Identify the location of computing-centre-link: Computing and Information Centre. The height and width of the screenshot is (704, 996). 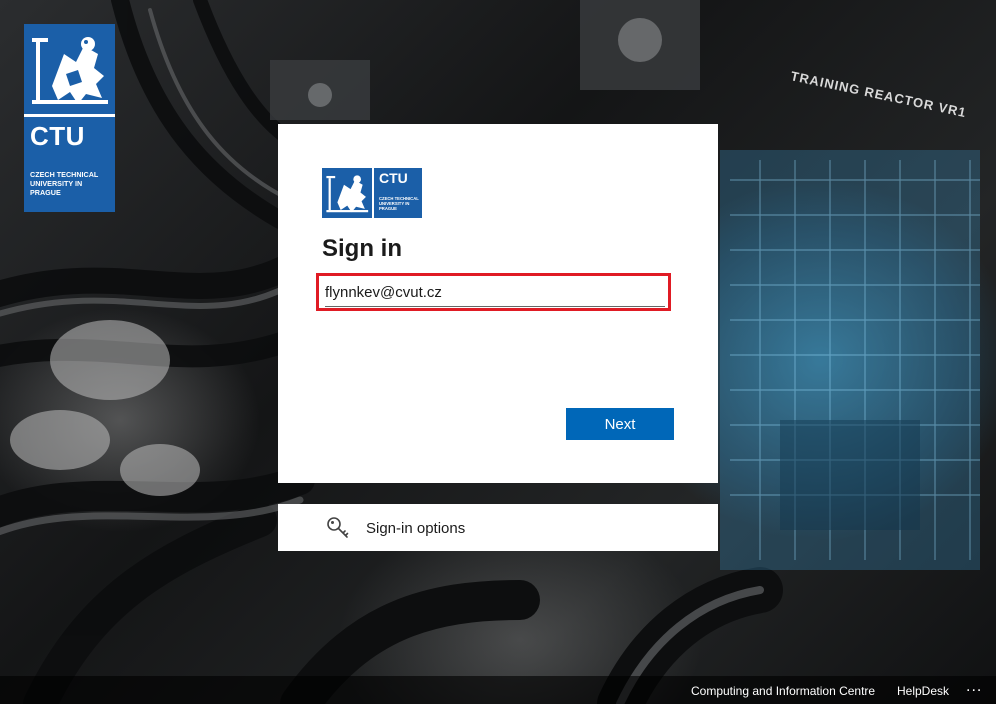
(783, 691).